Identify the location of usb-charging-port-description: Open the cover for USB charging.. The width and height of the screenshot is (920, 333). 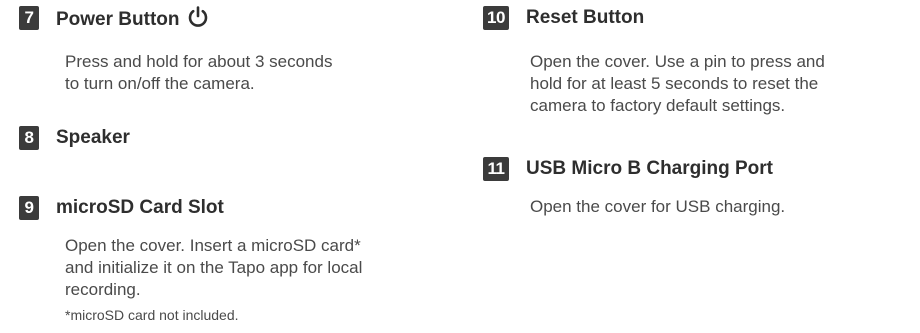
(657, 207).